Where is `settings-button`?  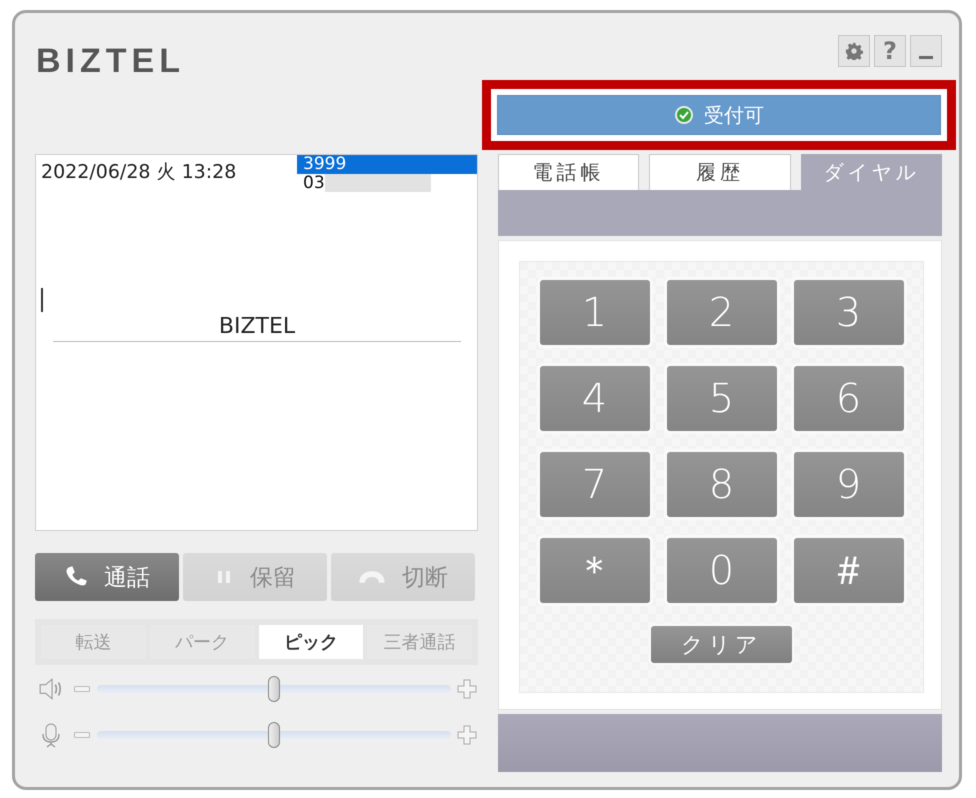 settings-button is located at coordinates (854, 51).